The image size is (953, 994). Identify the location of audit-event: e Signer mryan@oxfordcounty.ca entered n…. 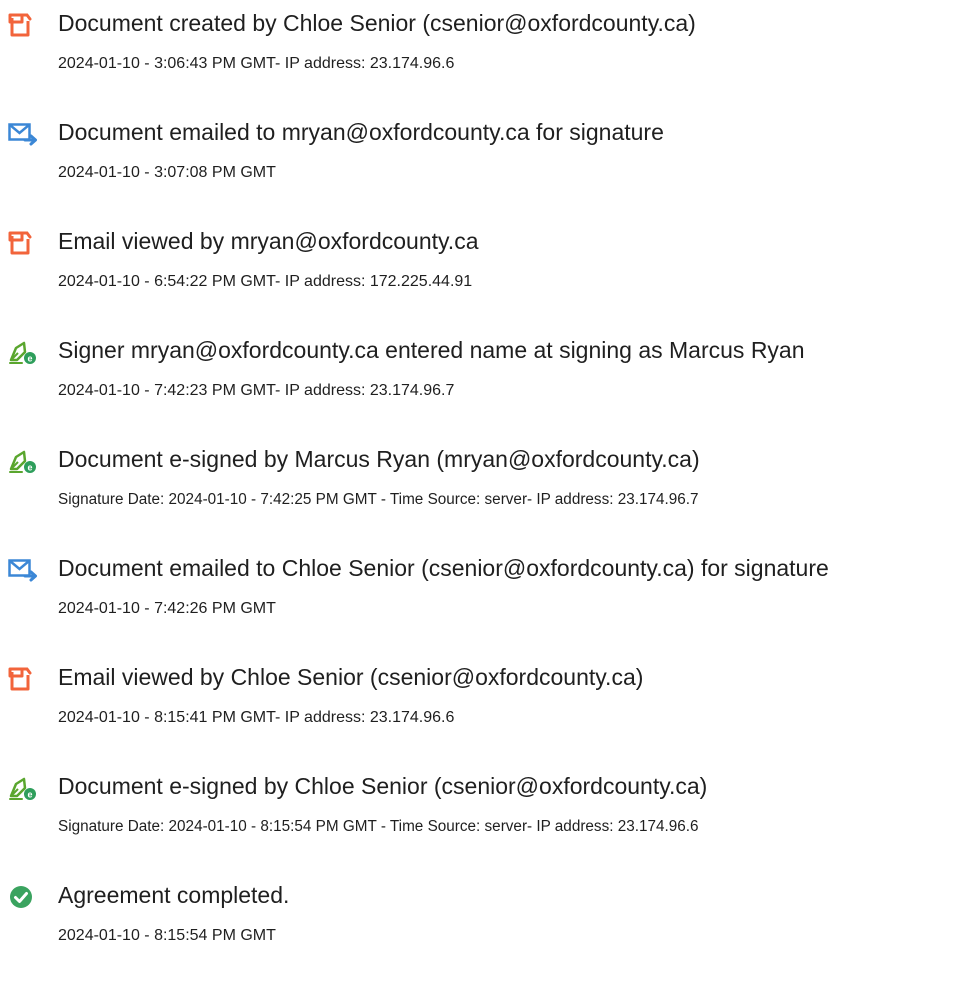
(476, 375).